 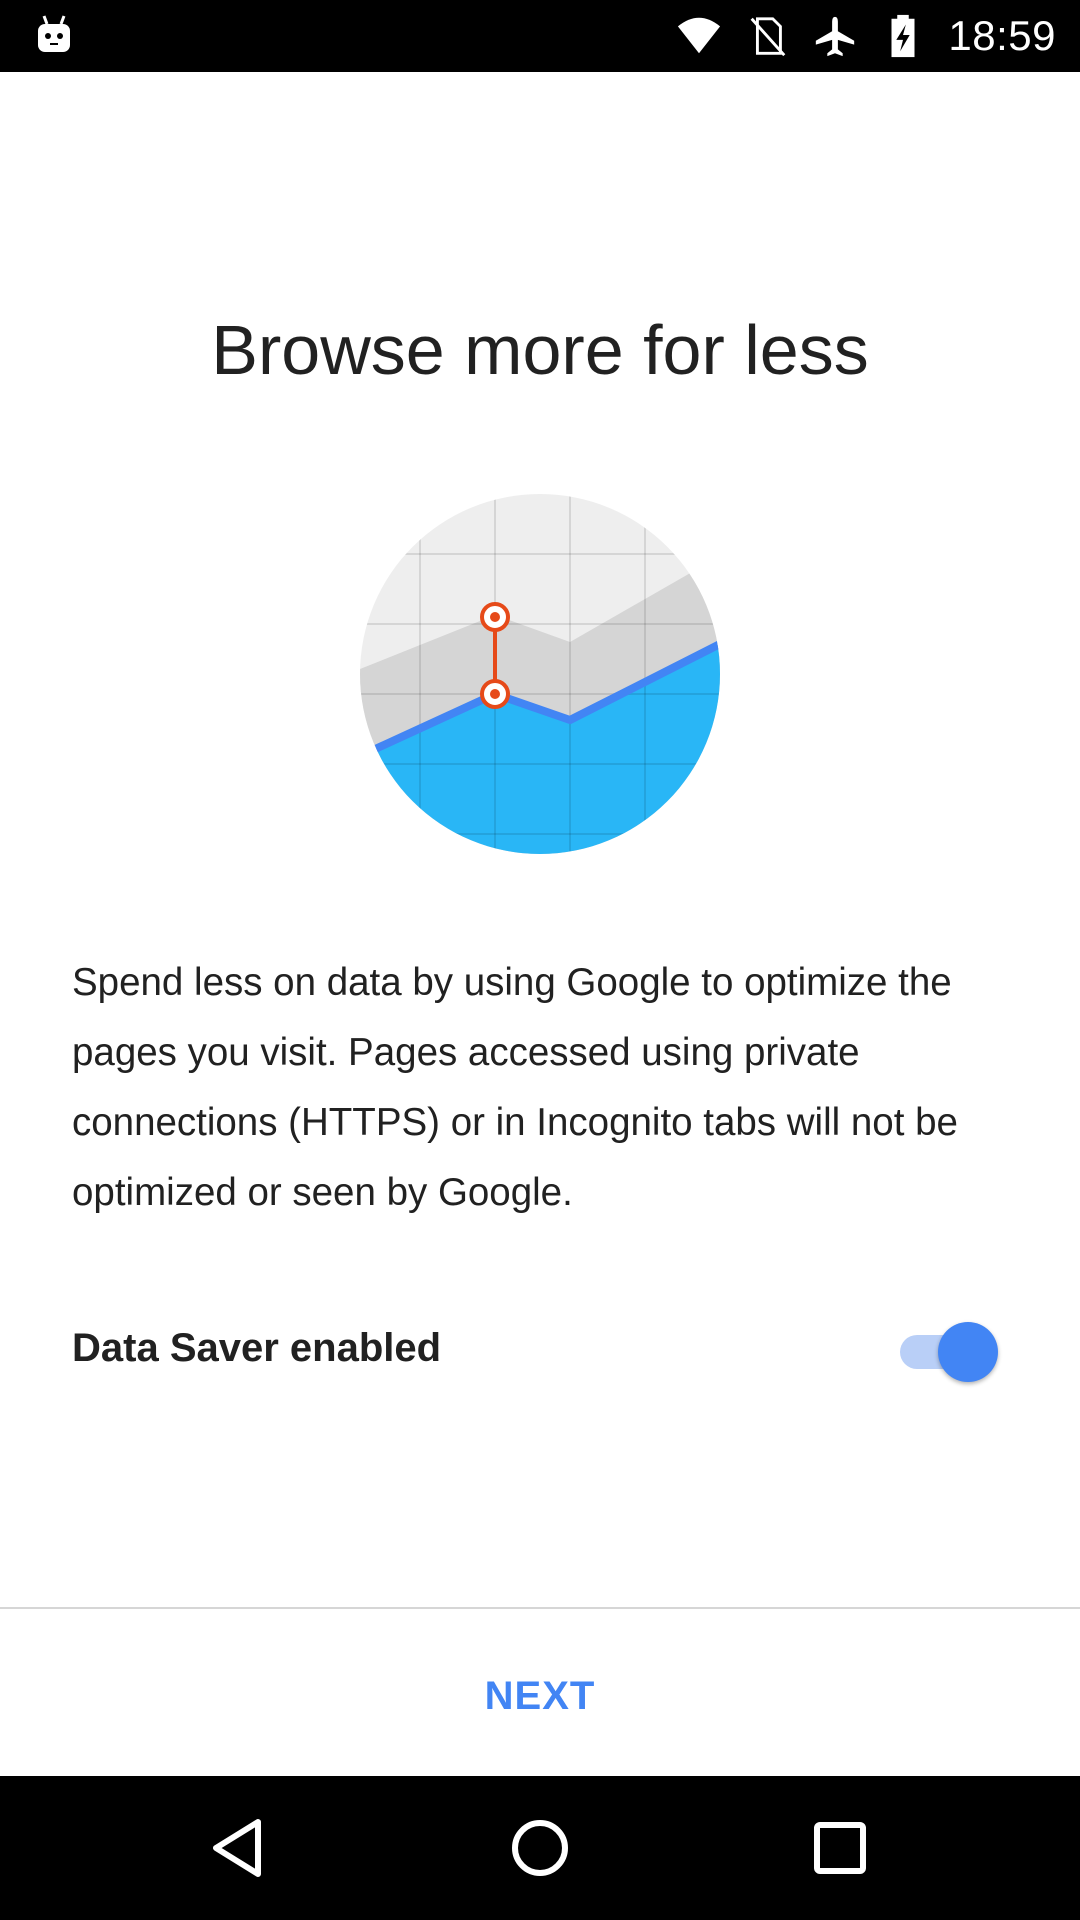 I want to click on wifi-icon, so click(x=699, y=35).